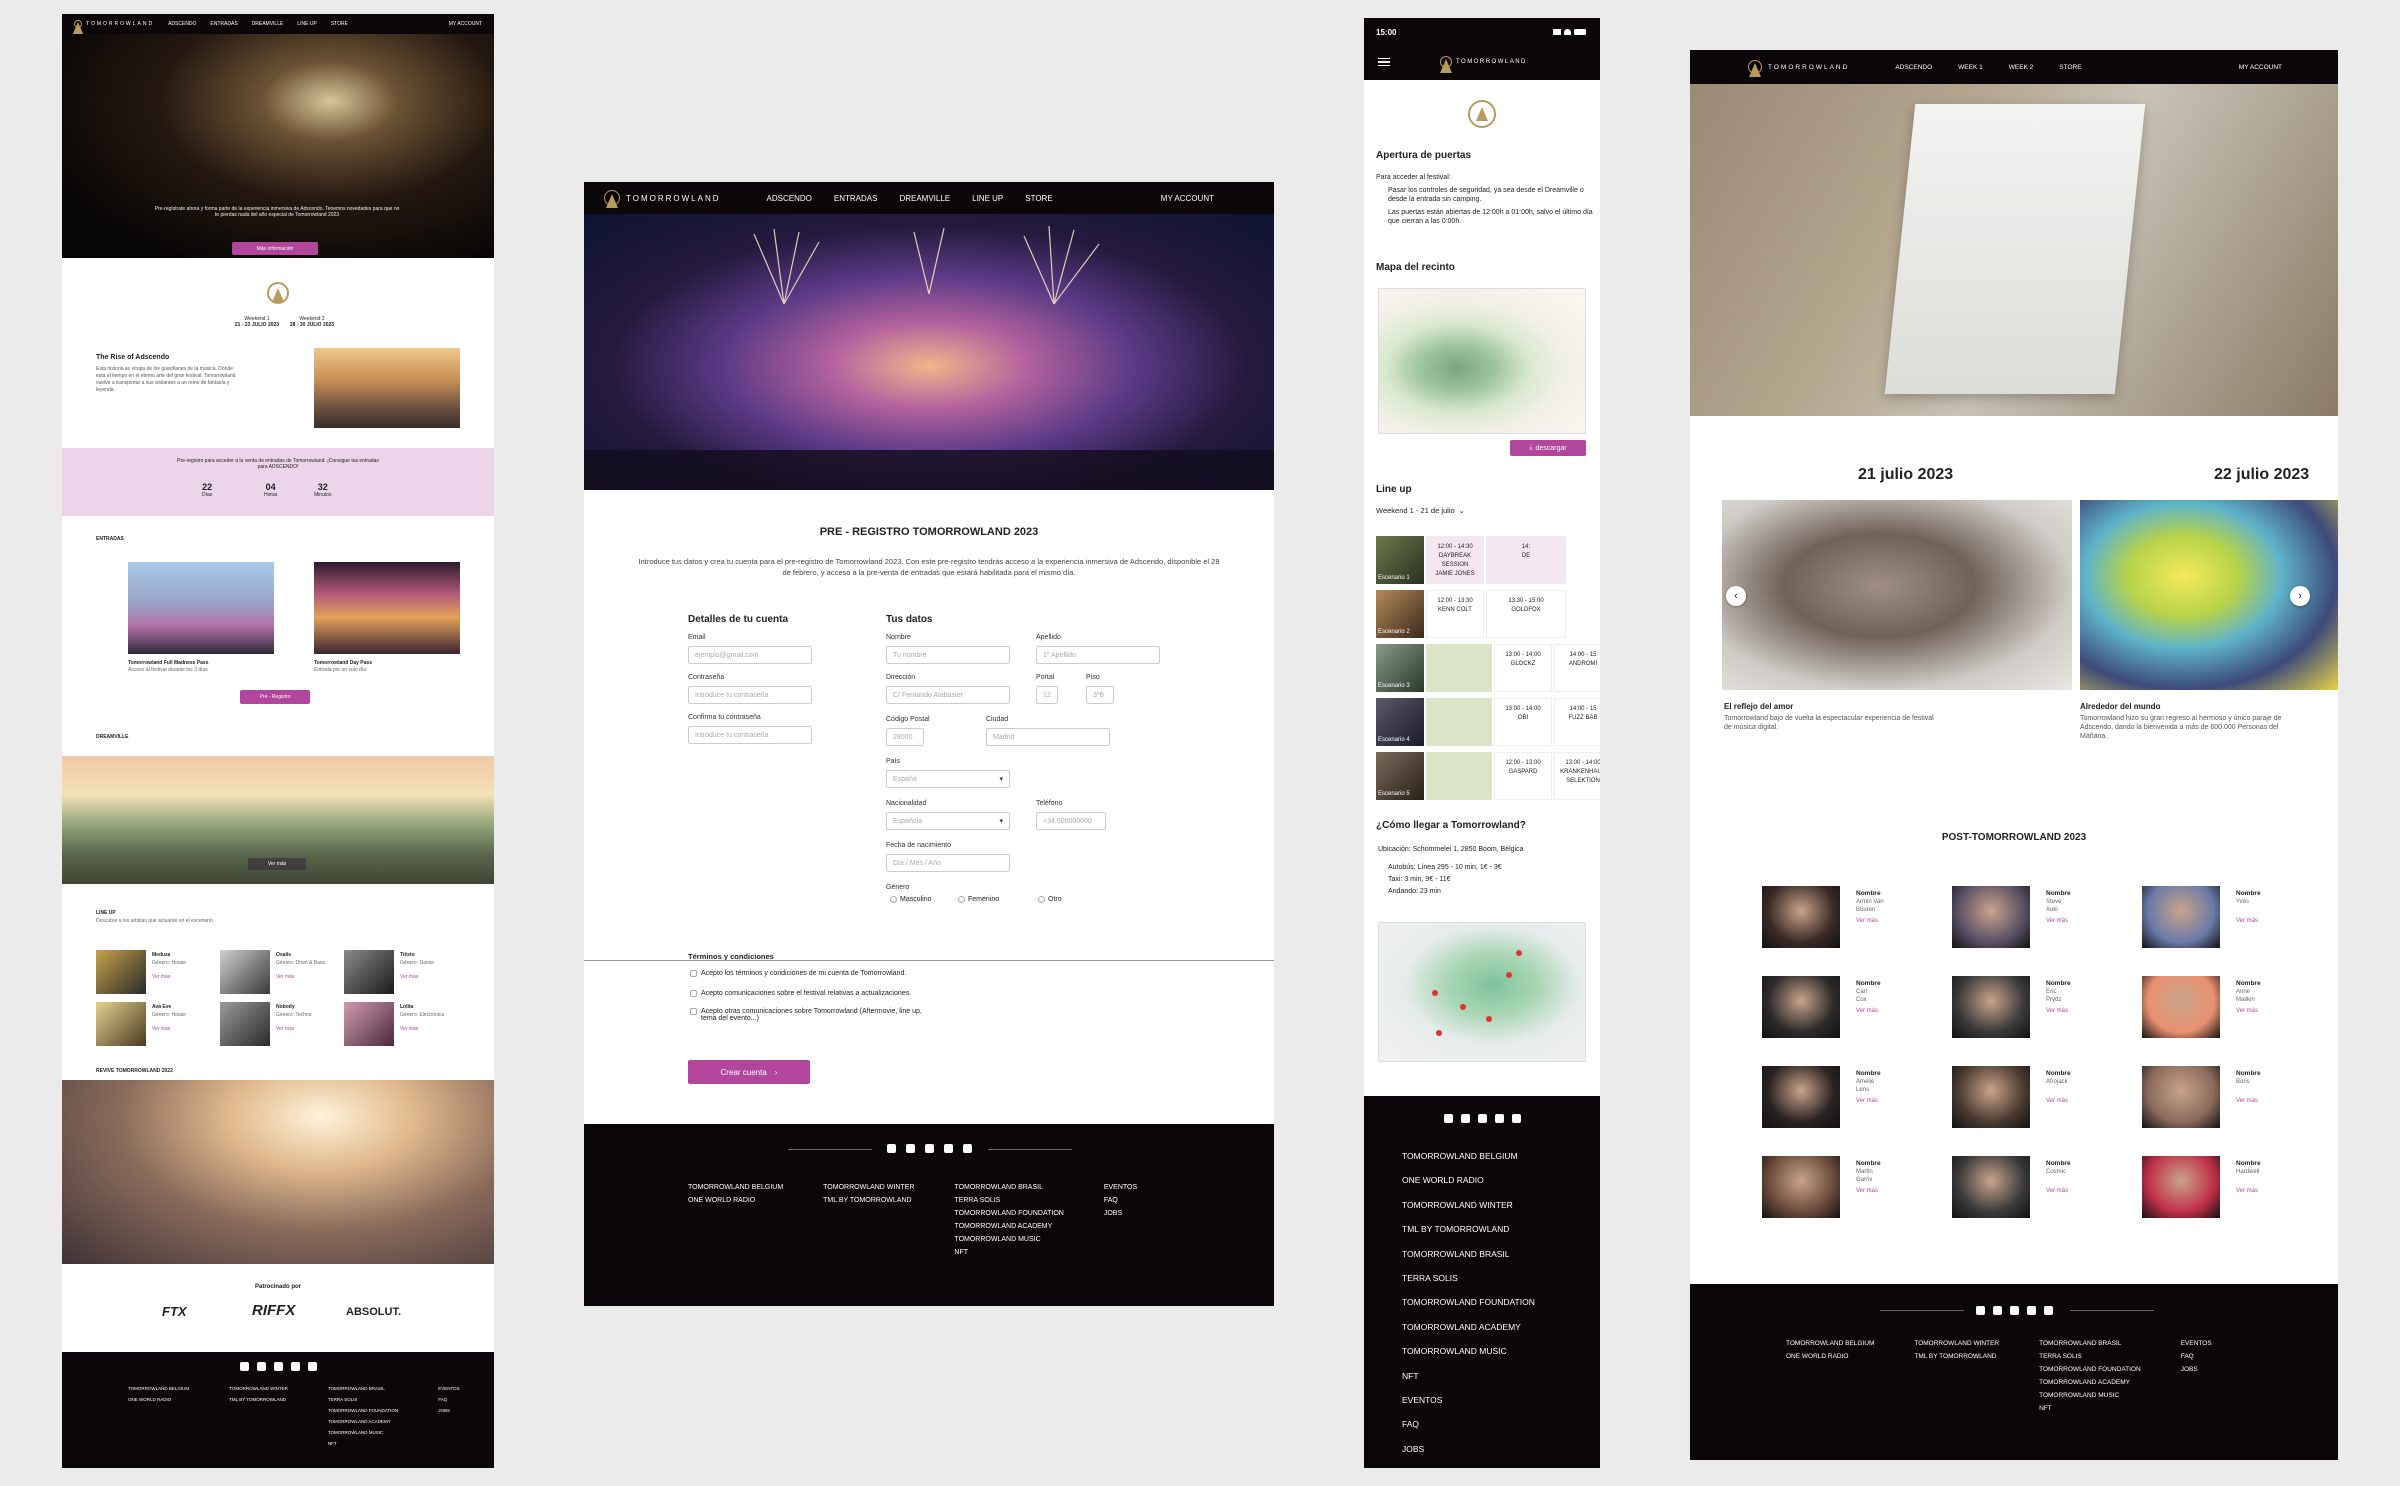  Describe the element at coordinates (948, 779) in the screenshot. I see `pais-select: España ▾` at that location.